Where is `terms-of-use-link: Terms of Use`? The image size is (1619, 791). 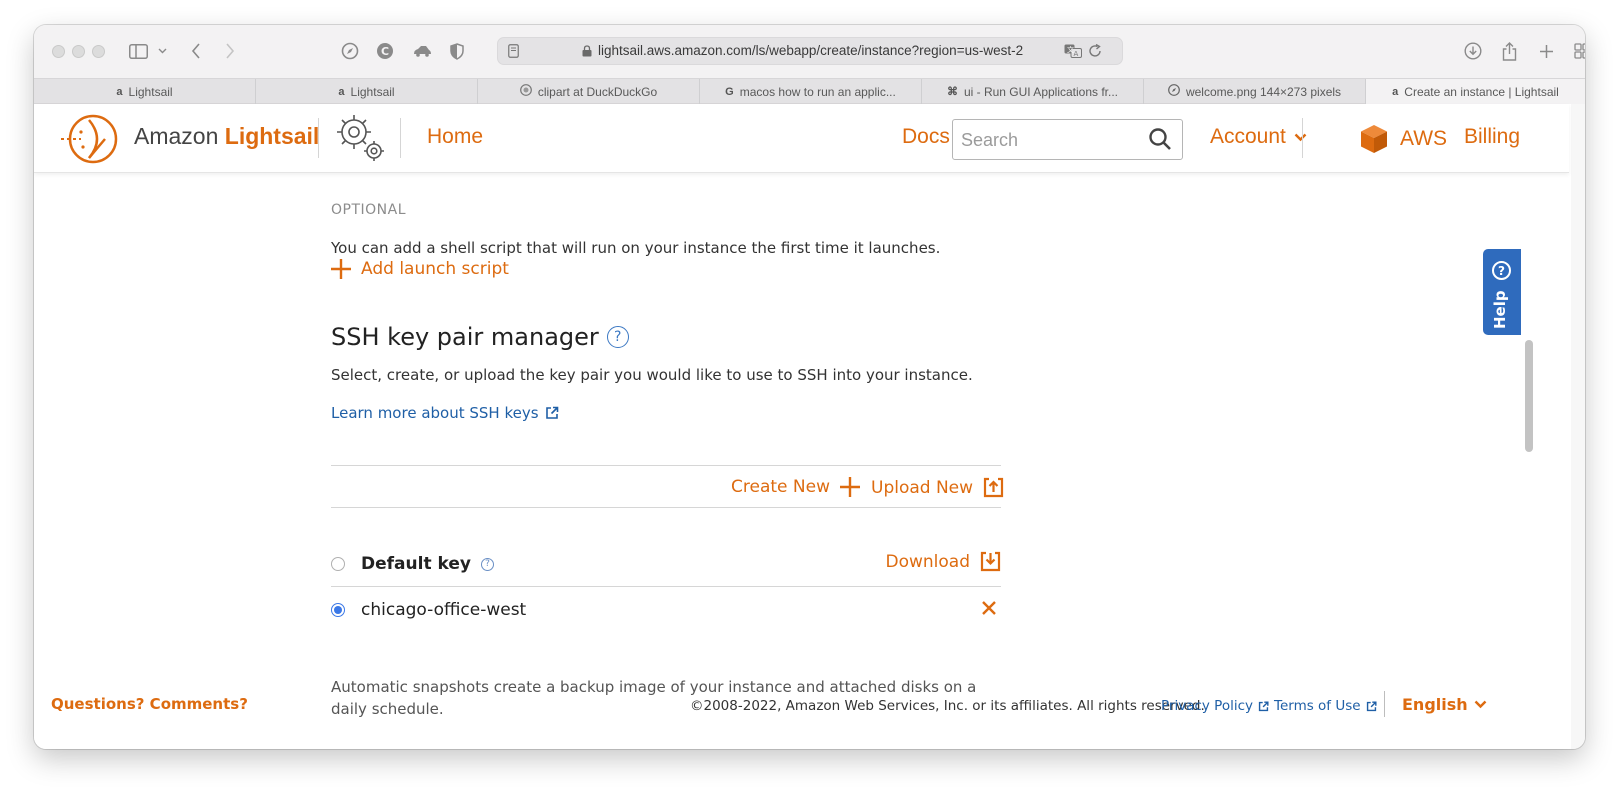
terms-of-use-link: Terms of Use is located at coordinates (1325, 706).